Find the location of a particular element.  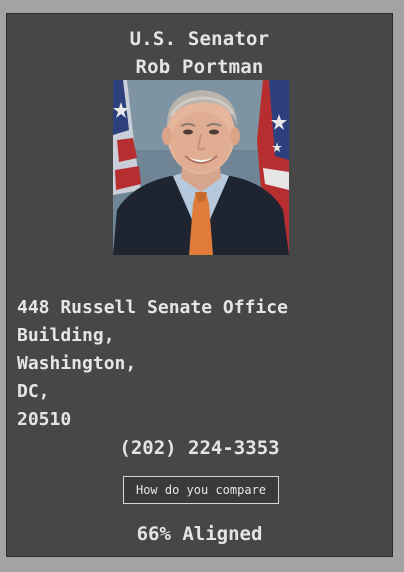

senator-portrait-icon is located at coordinates (201, 167).